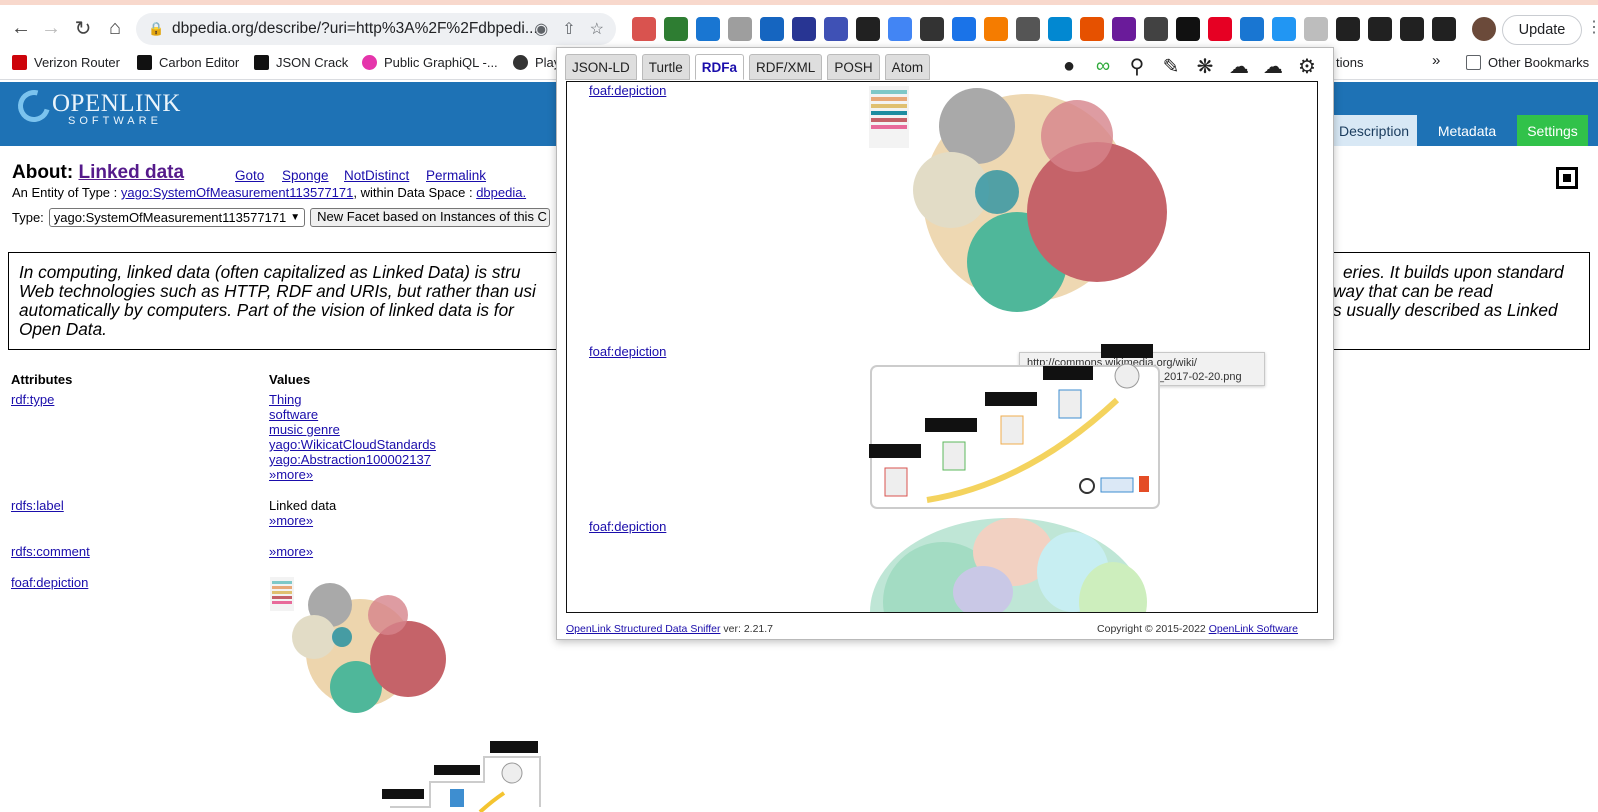  Describe the element at coordinates (786, 67) in the screenshot. I see `tab-rdf-xml: RDF/XML` at that location.